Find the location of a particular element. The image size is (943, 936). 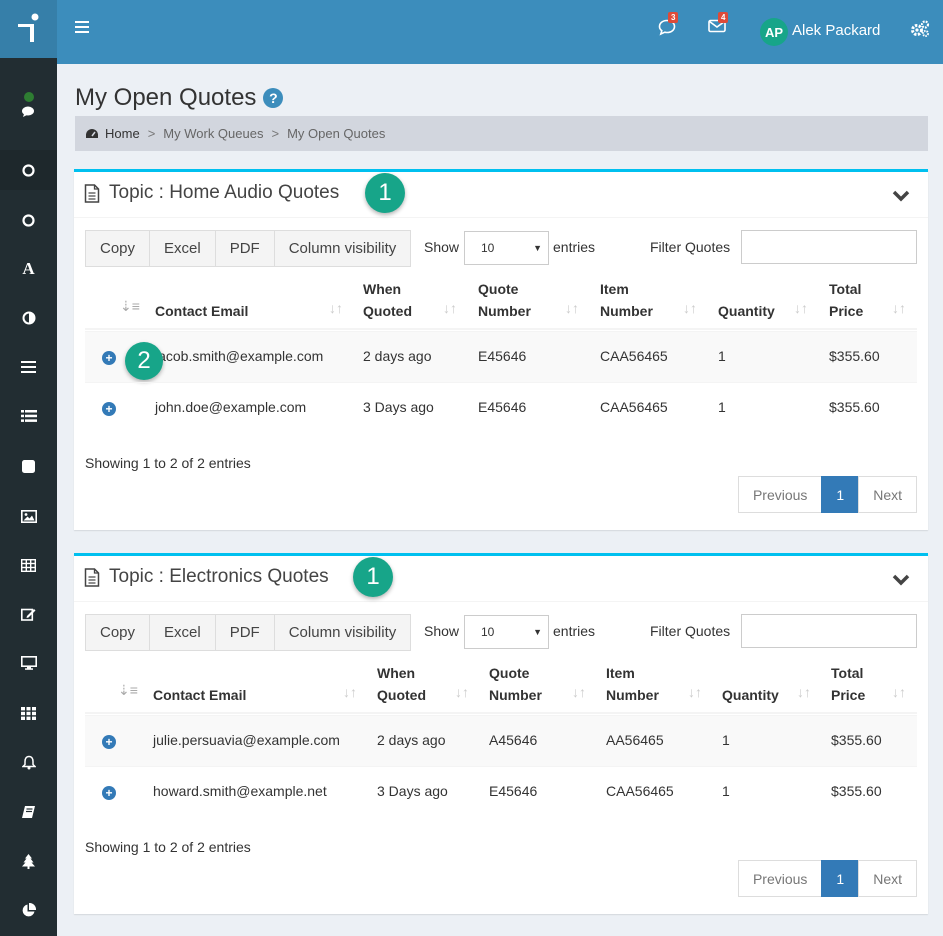

user-avatar: AP is located at coordinates (774, 32).